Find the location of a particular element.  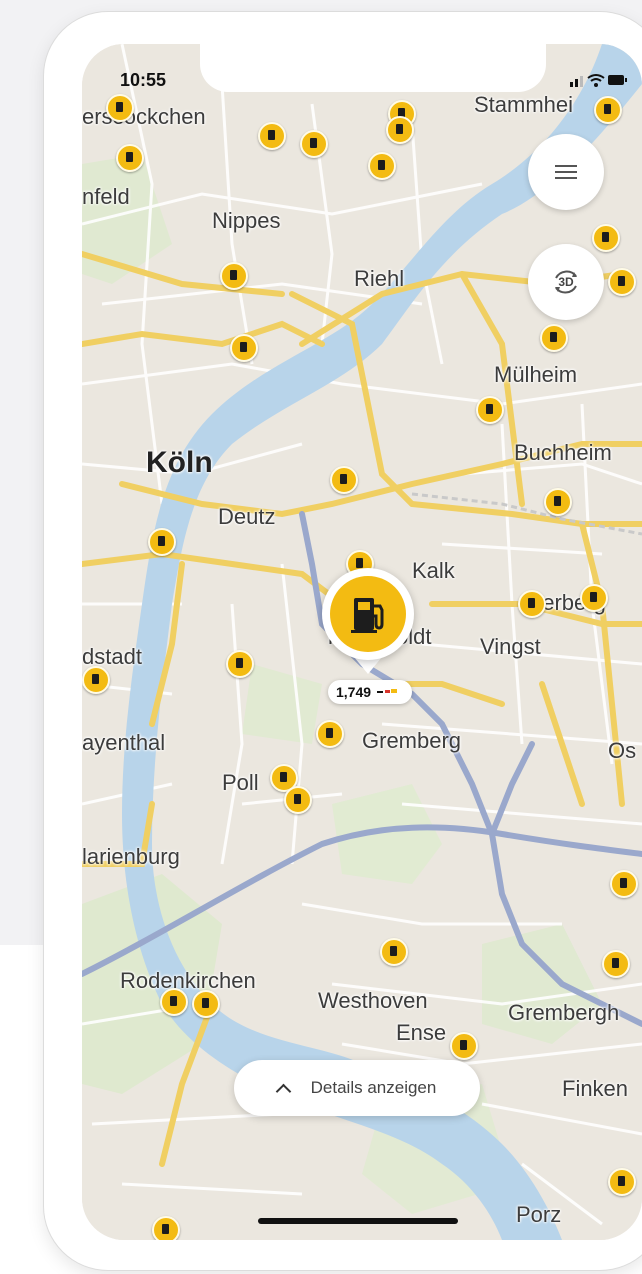

status-icons is located at coordinates (598, 82).